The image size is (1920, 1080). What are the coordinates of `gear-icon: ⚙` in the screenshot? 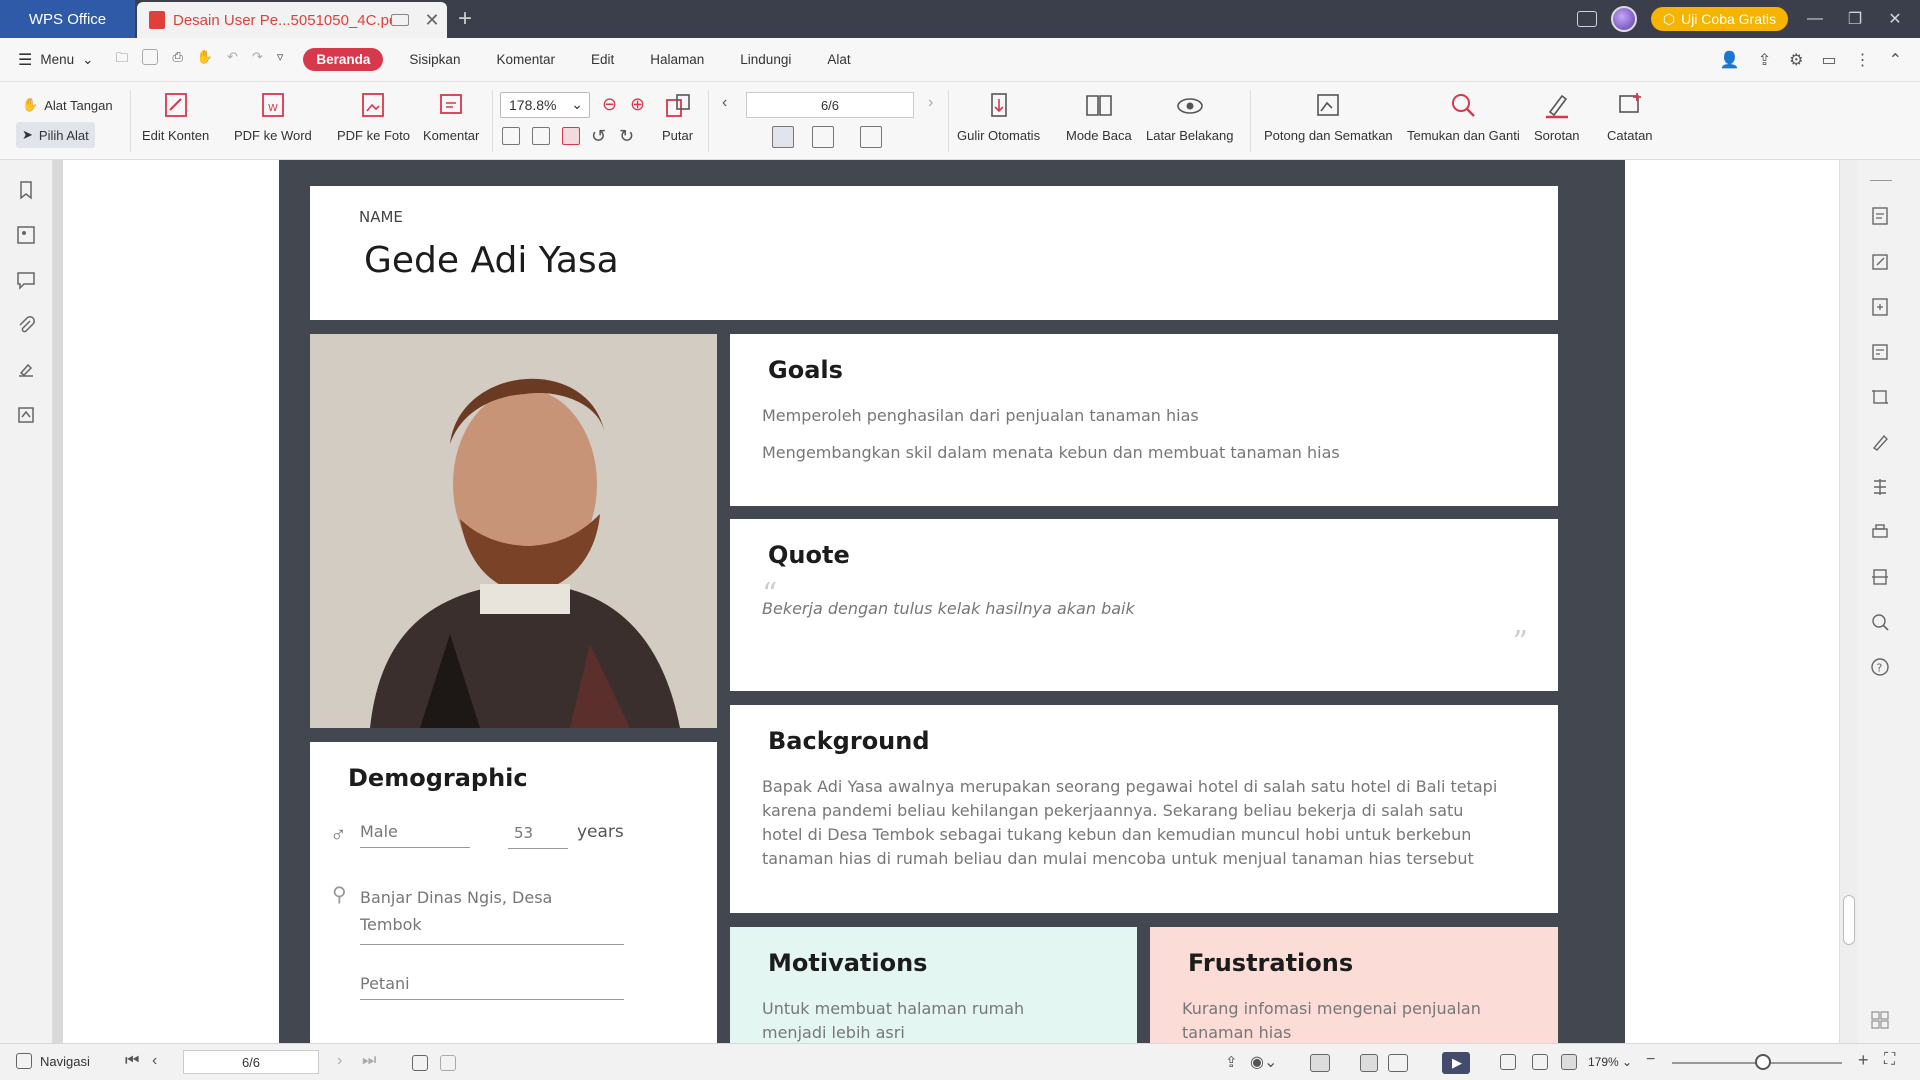 It's located at (1796, 60).